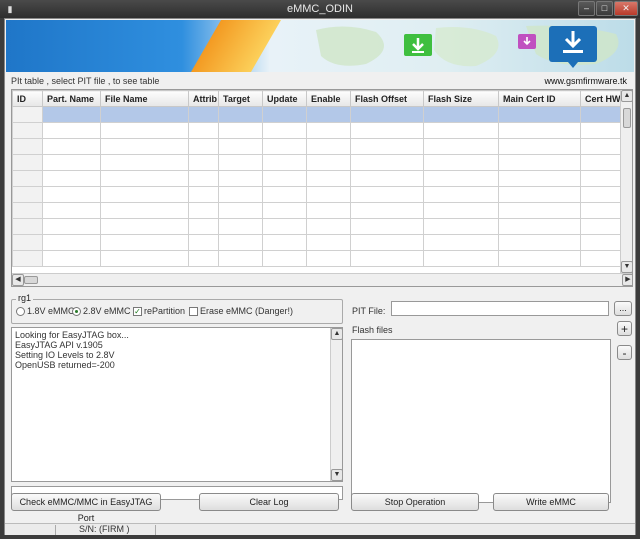  Describe the element at coordinates (604, 8) in the screenshot. I see `maximize-button: □` at that location.